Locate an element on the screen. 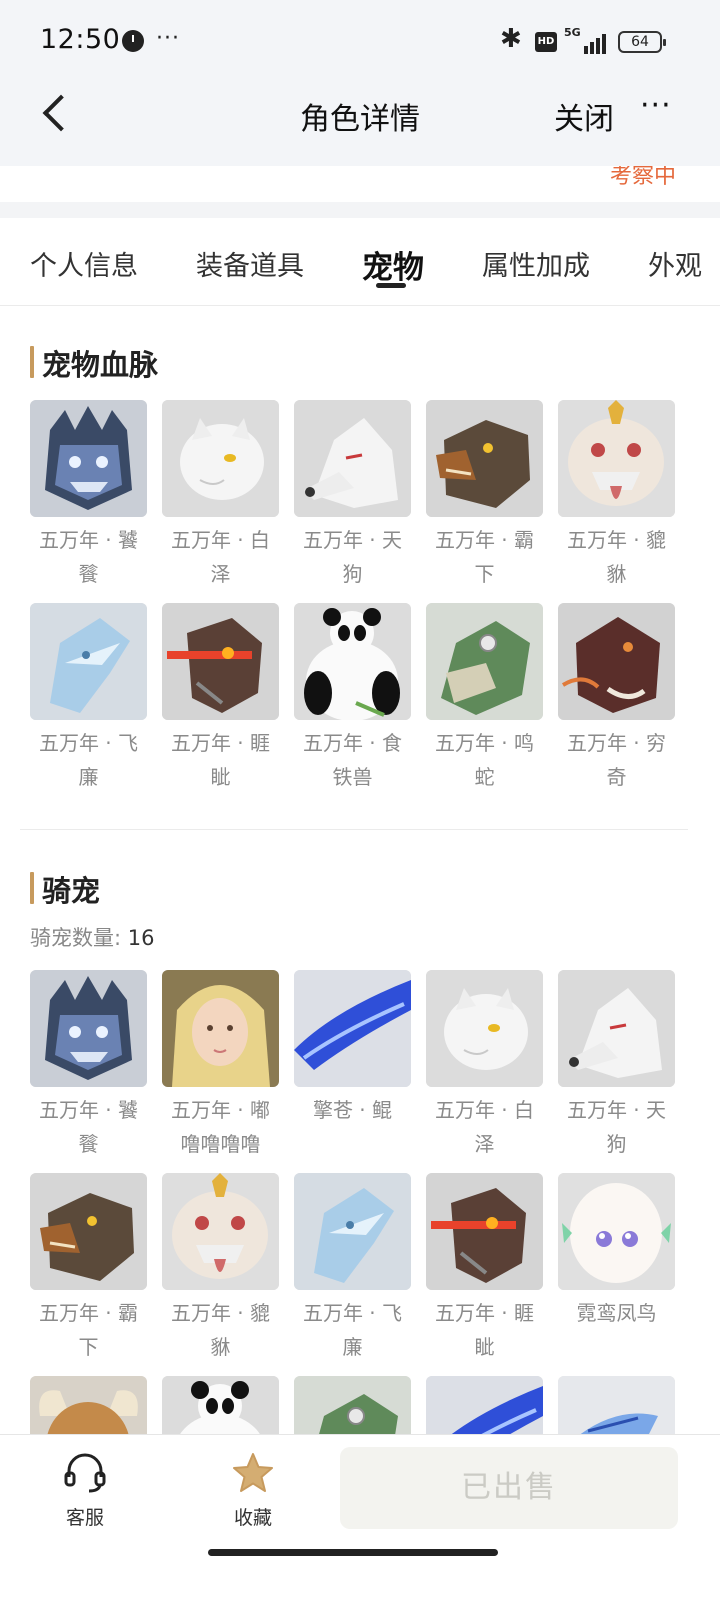 The width and height of the screenshot is (720, 1602). mount-count-label: 骑宠数量: is located at coordinates (76, 938).